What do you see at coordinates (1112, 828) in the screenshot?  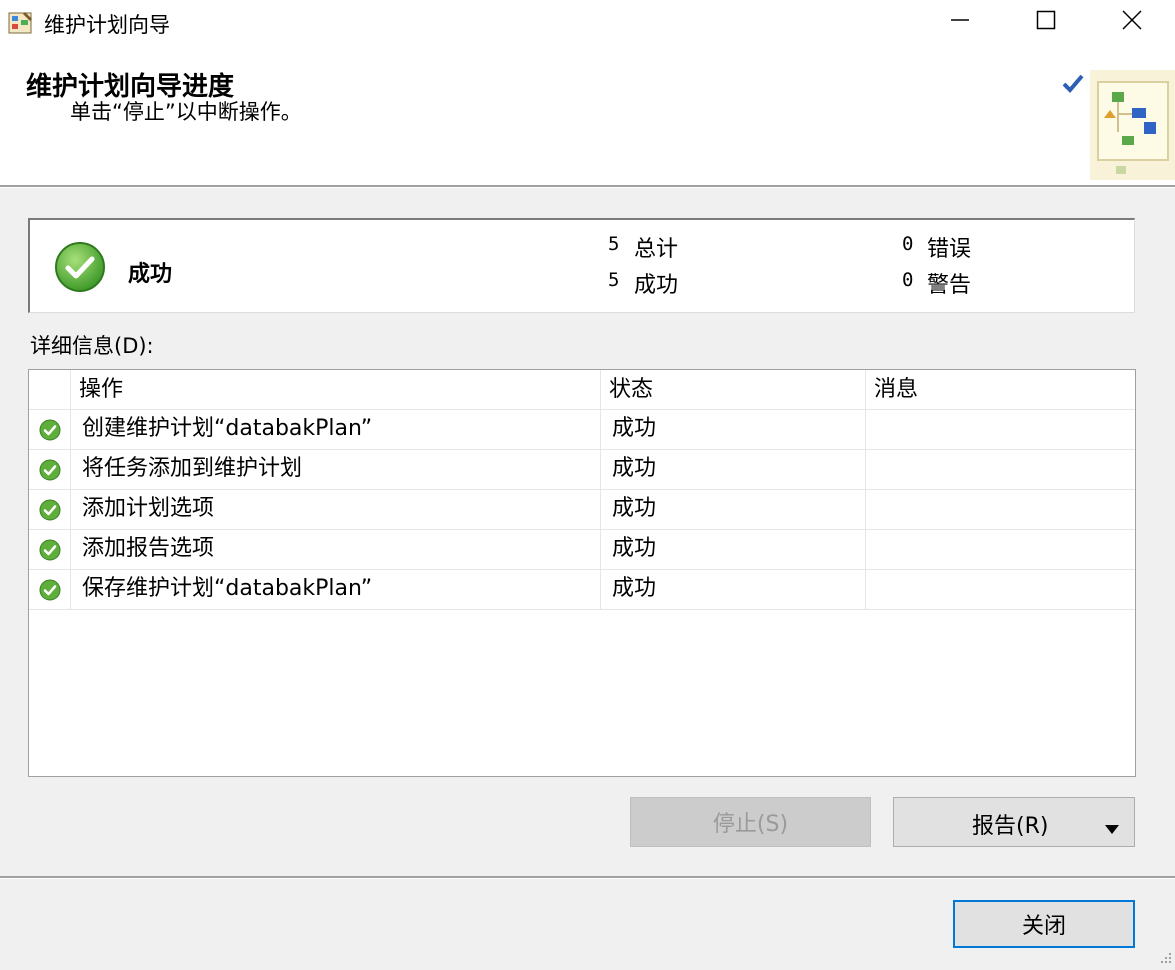 I see `dropdown-arrow-icon` at bounding box center [1112, 828].